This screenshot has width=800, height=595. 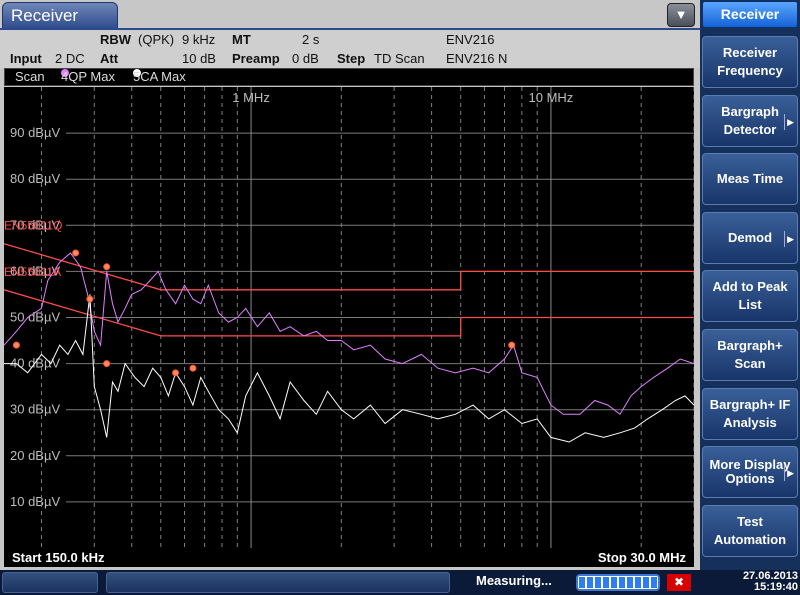 I want to click on preamp-value: 0 dB, so click(x=305, y=58).